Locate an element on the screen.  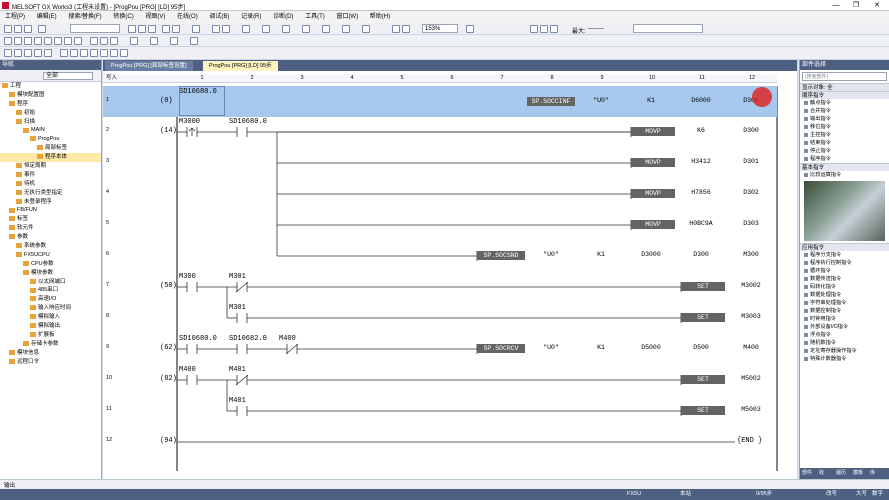
menu-convert: 转换(C) is located at coordinates (123, 17).